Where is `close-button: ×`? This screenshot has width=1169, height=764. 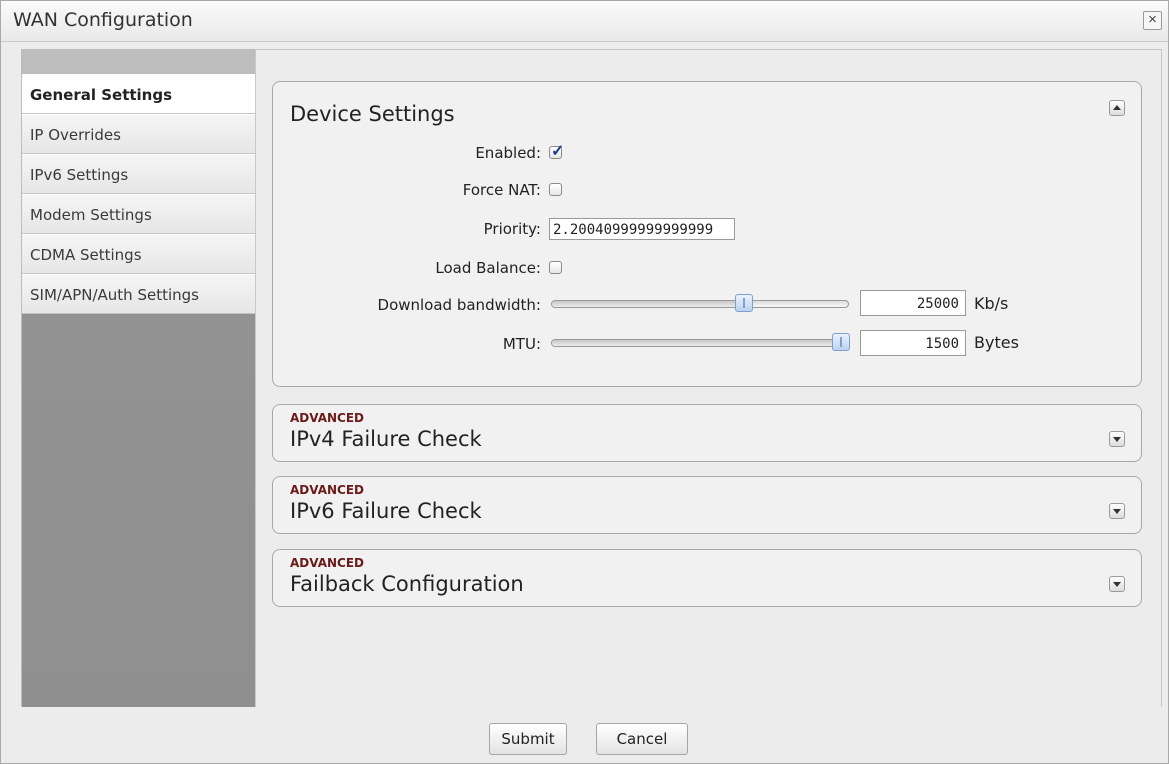 close-button: × is located at coordinates (1152, 20).